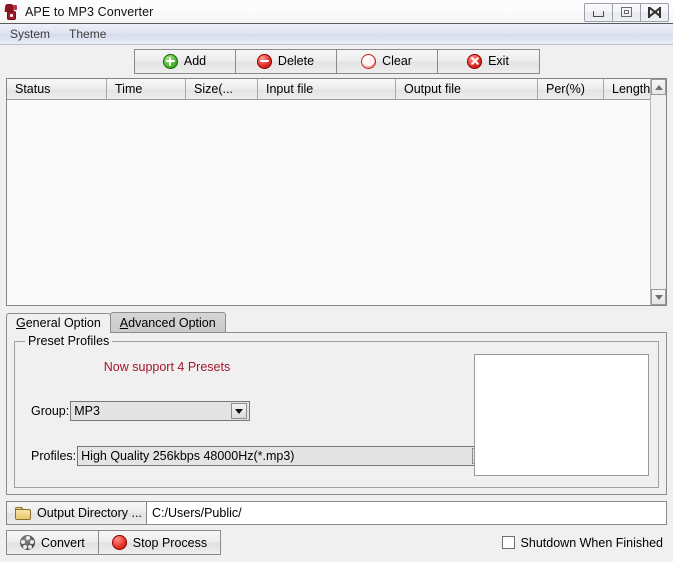  What do you see at coordinates (407, 513) in the screenshot?
I see `output-directory-input: C:/Users/Public/` at bounding box center [407, 513].